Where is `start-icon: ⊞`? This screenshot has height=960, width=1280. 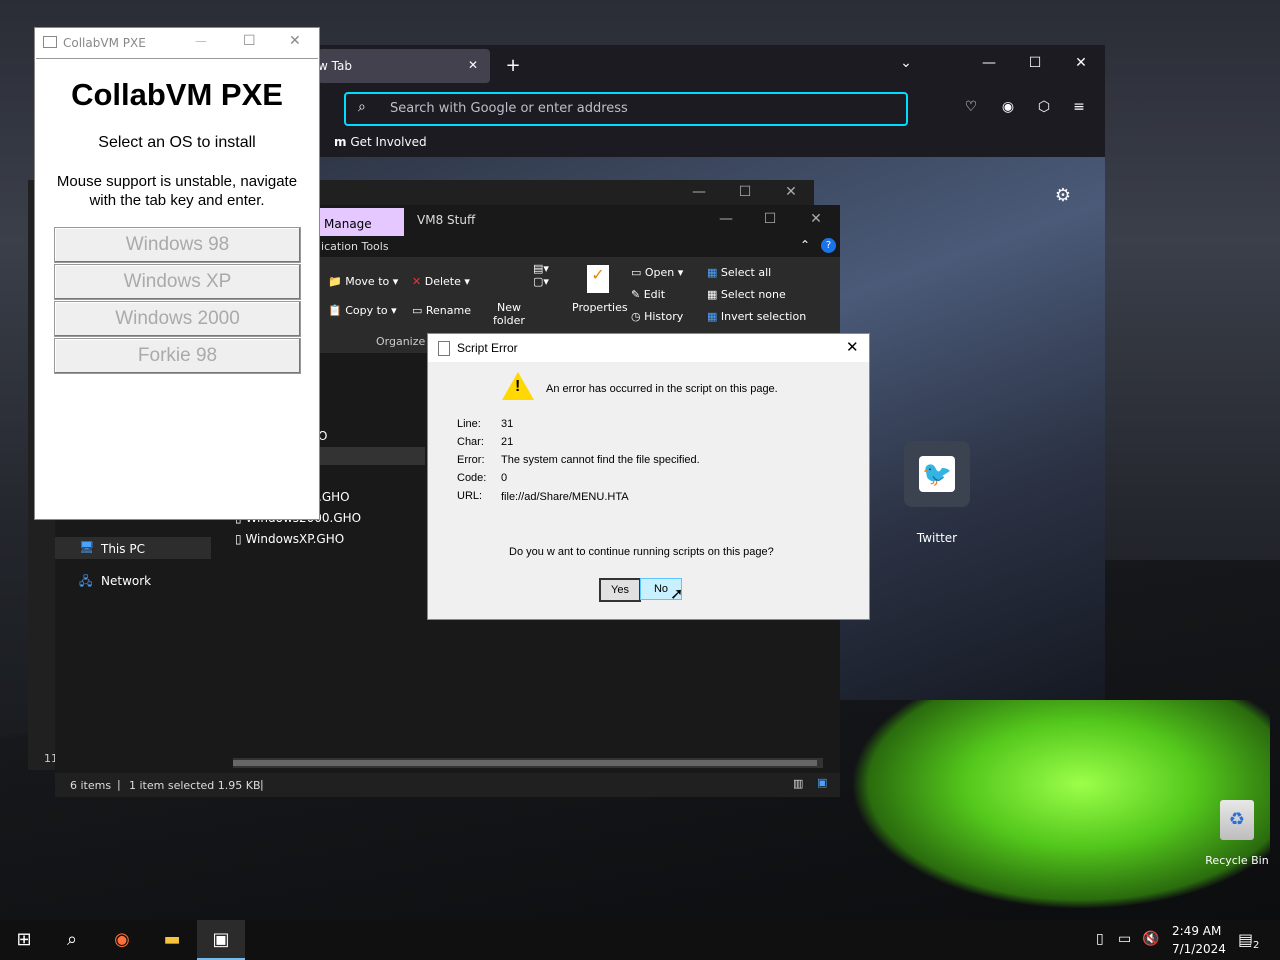
start-icon: ⊞ is located at coordinates (24, 940).